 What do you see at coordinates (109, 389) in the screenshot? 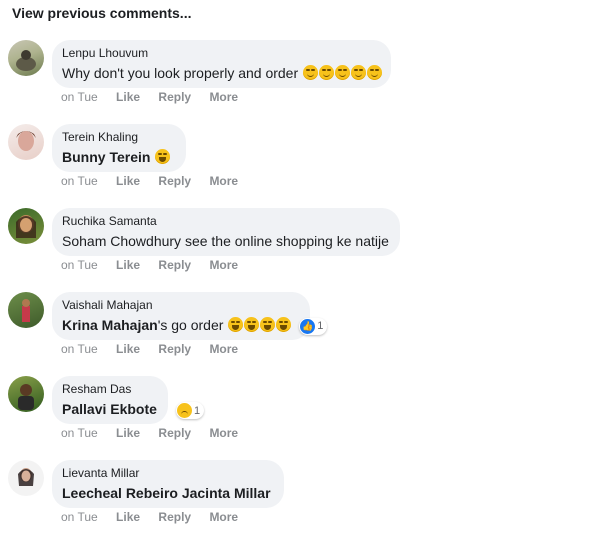
I see `comment-author: Resham Das` at bounding box center [109, 389].